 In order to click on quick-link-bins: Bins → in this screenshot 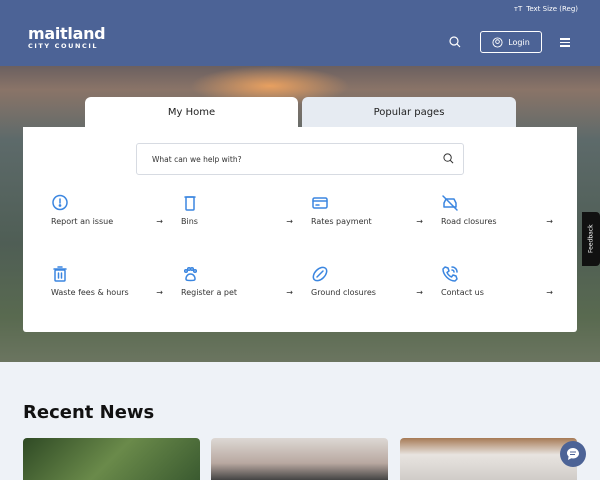, I will do `click(237, 219)`.